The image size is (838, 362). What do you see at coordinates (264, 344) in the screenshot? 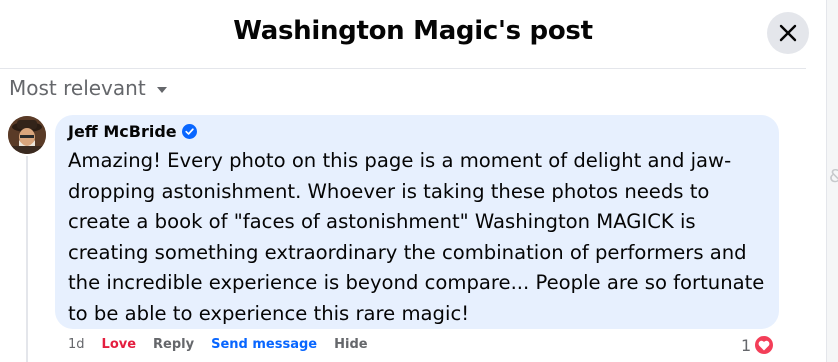
I see `send-message-button: Send message` at bounding box center [264, 344].